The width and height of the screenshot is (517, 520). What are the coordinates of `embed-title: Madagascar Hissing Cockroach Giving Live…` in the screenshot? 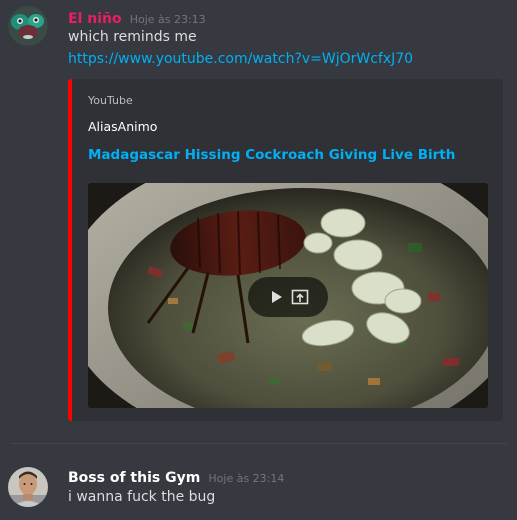 It's located at (271, 155).